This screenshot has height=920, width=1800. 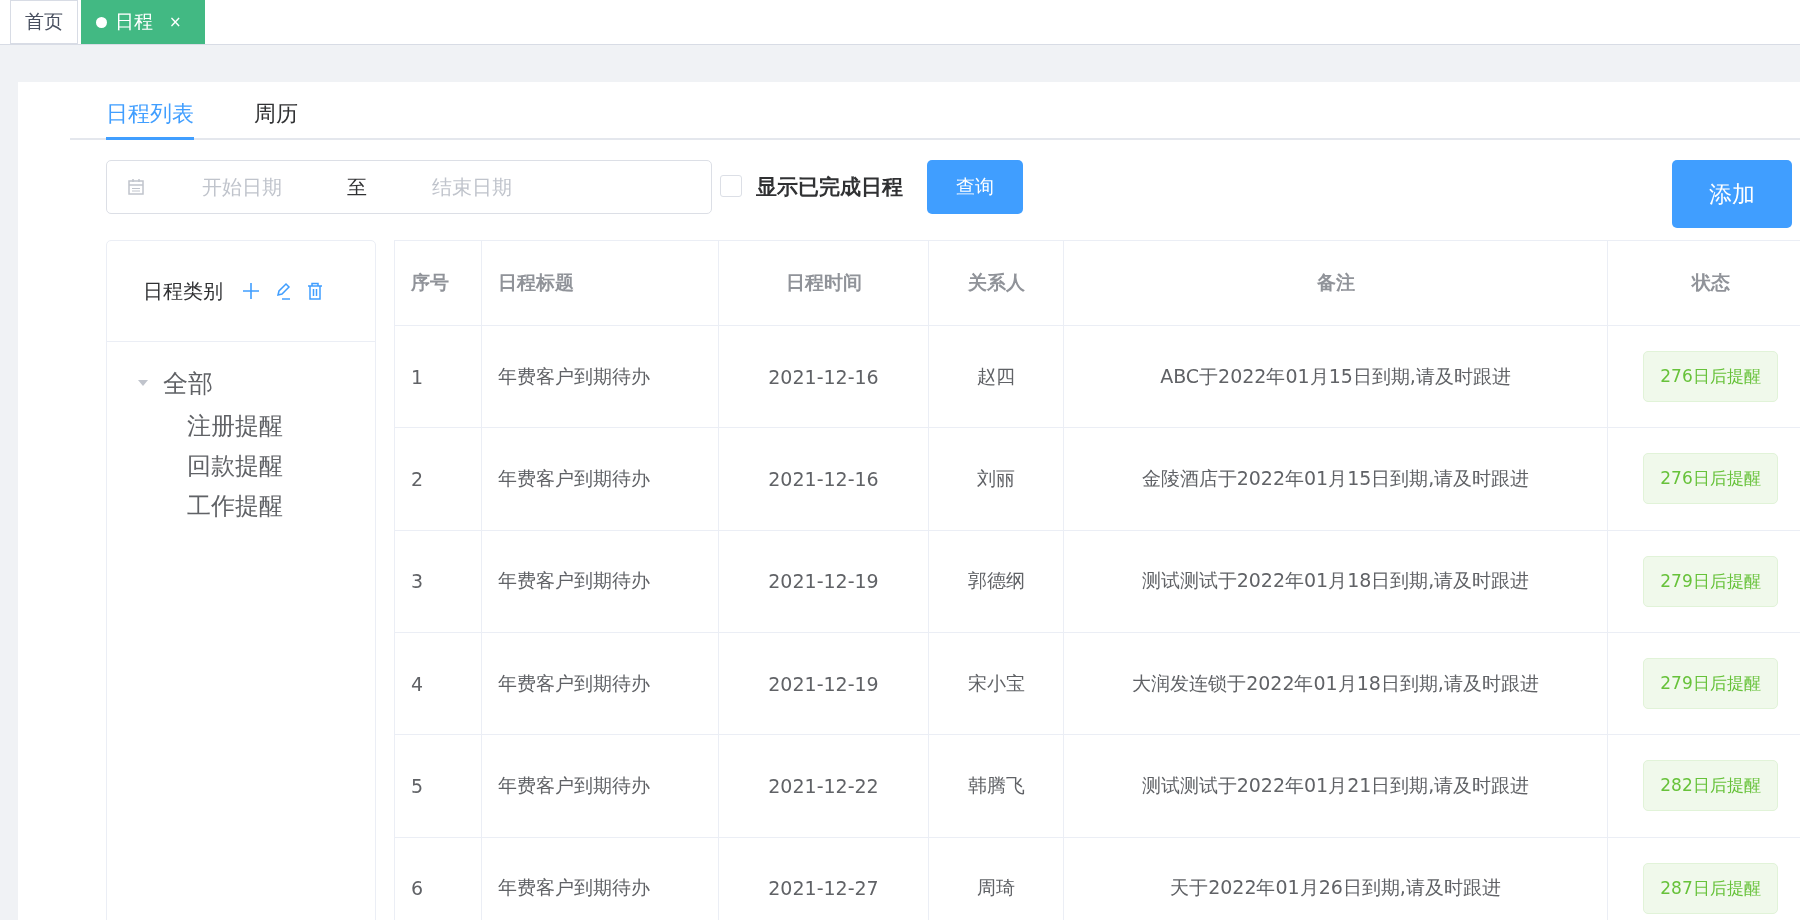 I want to click on view-tab: 周历, so click(x=276, y=119).